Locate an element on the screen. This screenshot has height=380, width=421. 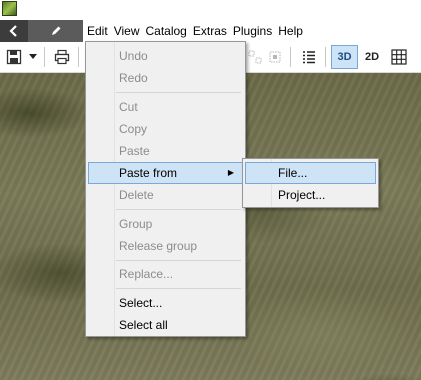
menu-bar: Edit View Catalog Extras Plugins Help is located at coordinates (210, 31).